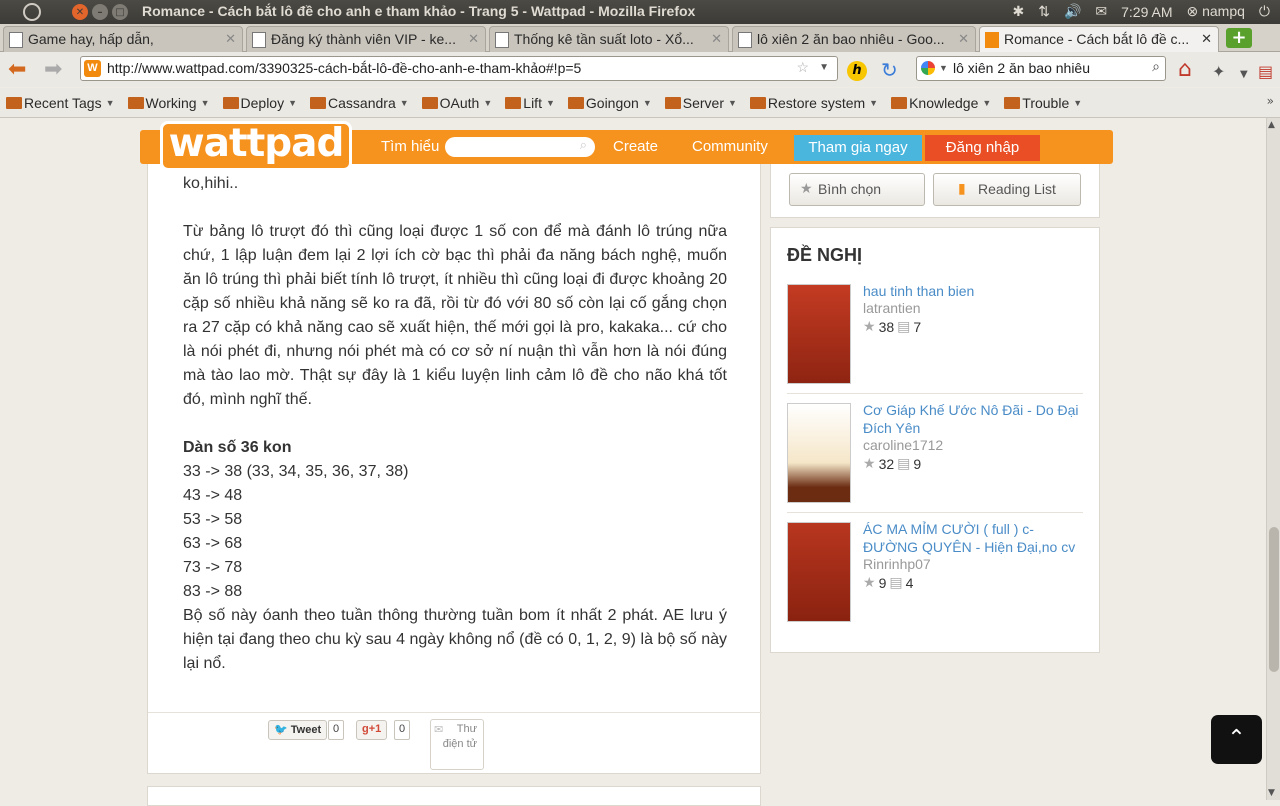 Image resolution: width=1280 pixels, height=806 pixels. What do you see at coordinates (1185, 70) in the screenshot?
I see `home-icon: ⌂` at bounding box center [1185, 70].